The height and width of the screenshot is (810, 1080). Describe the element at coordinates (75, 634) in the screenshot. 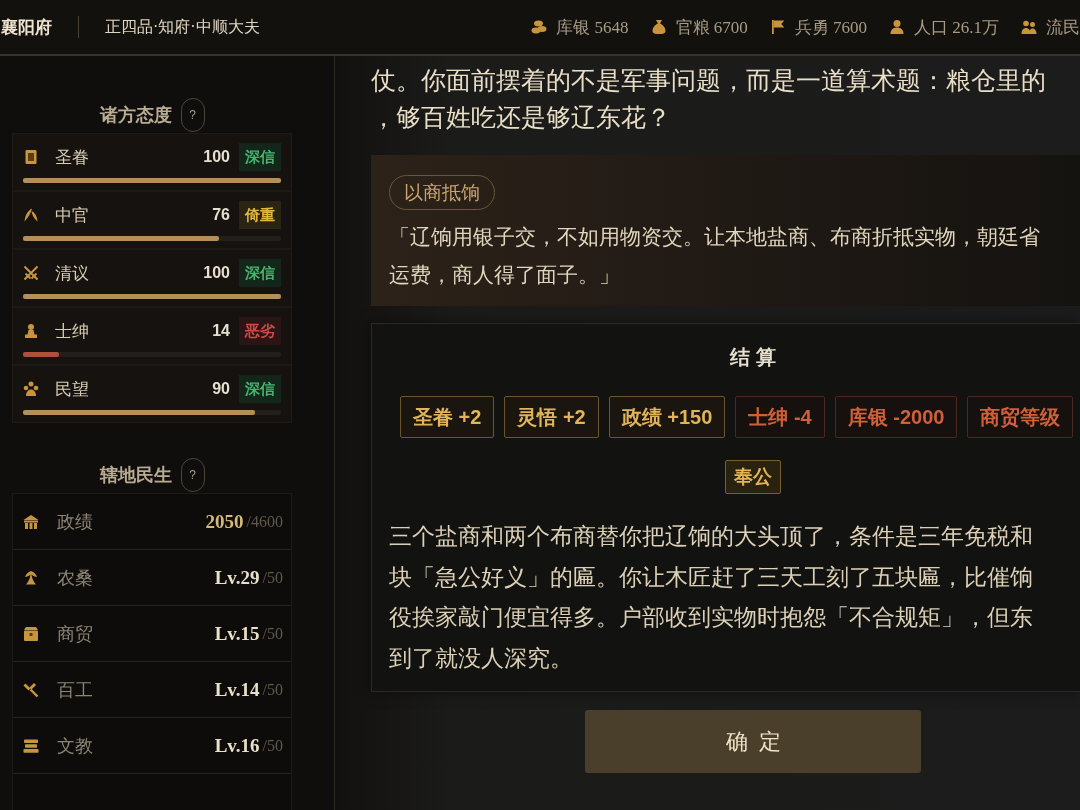

I see `stat-name: 商贸` at that location.